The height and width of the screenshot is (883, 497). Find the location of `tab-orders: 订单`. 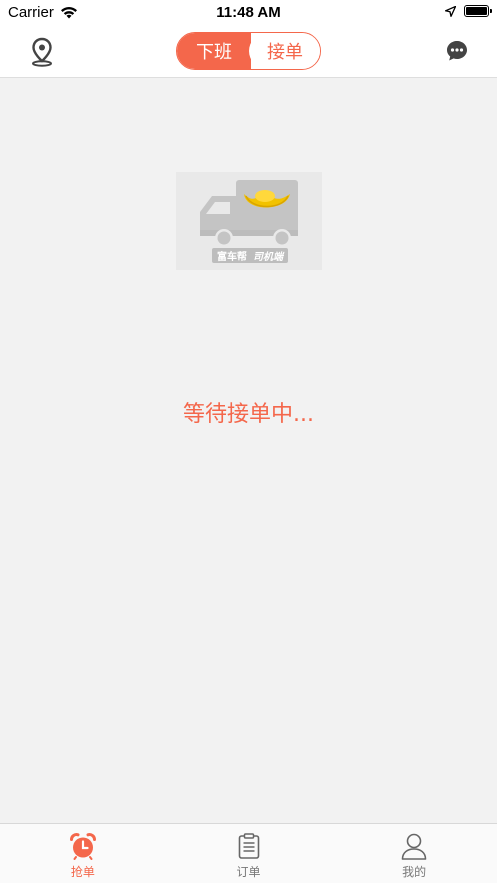

tab-orders: 订单 is located at coordinates (249, 853).